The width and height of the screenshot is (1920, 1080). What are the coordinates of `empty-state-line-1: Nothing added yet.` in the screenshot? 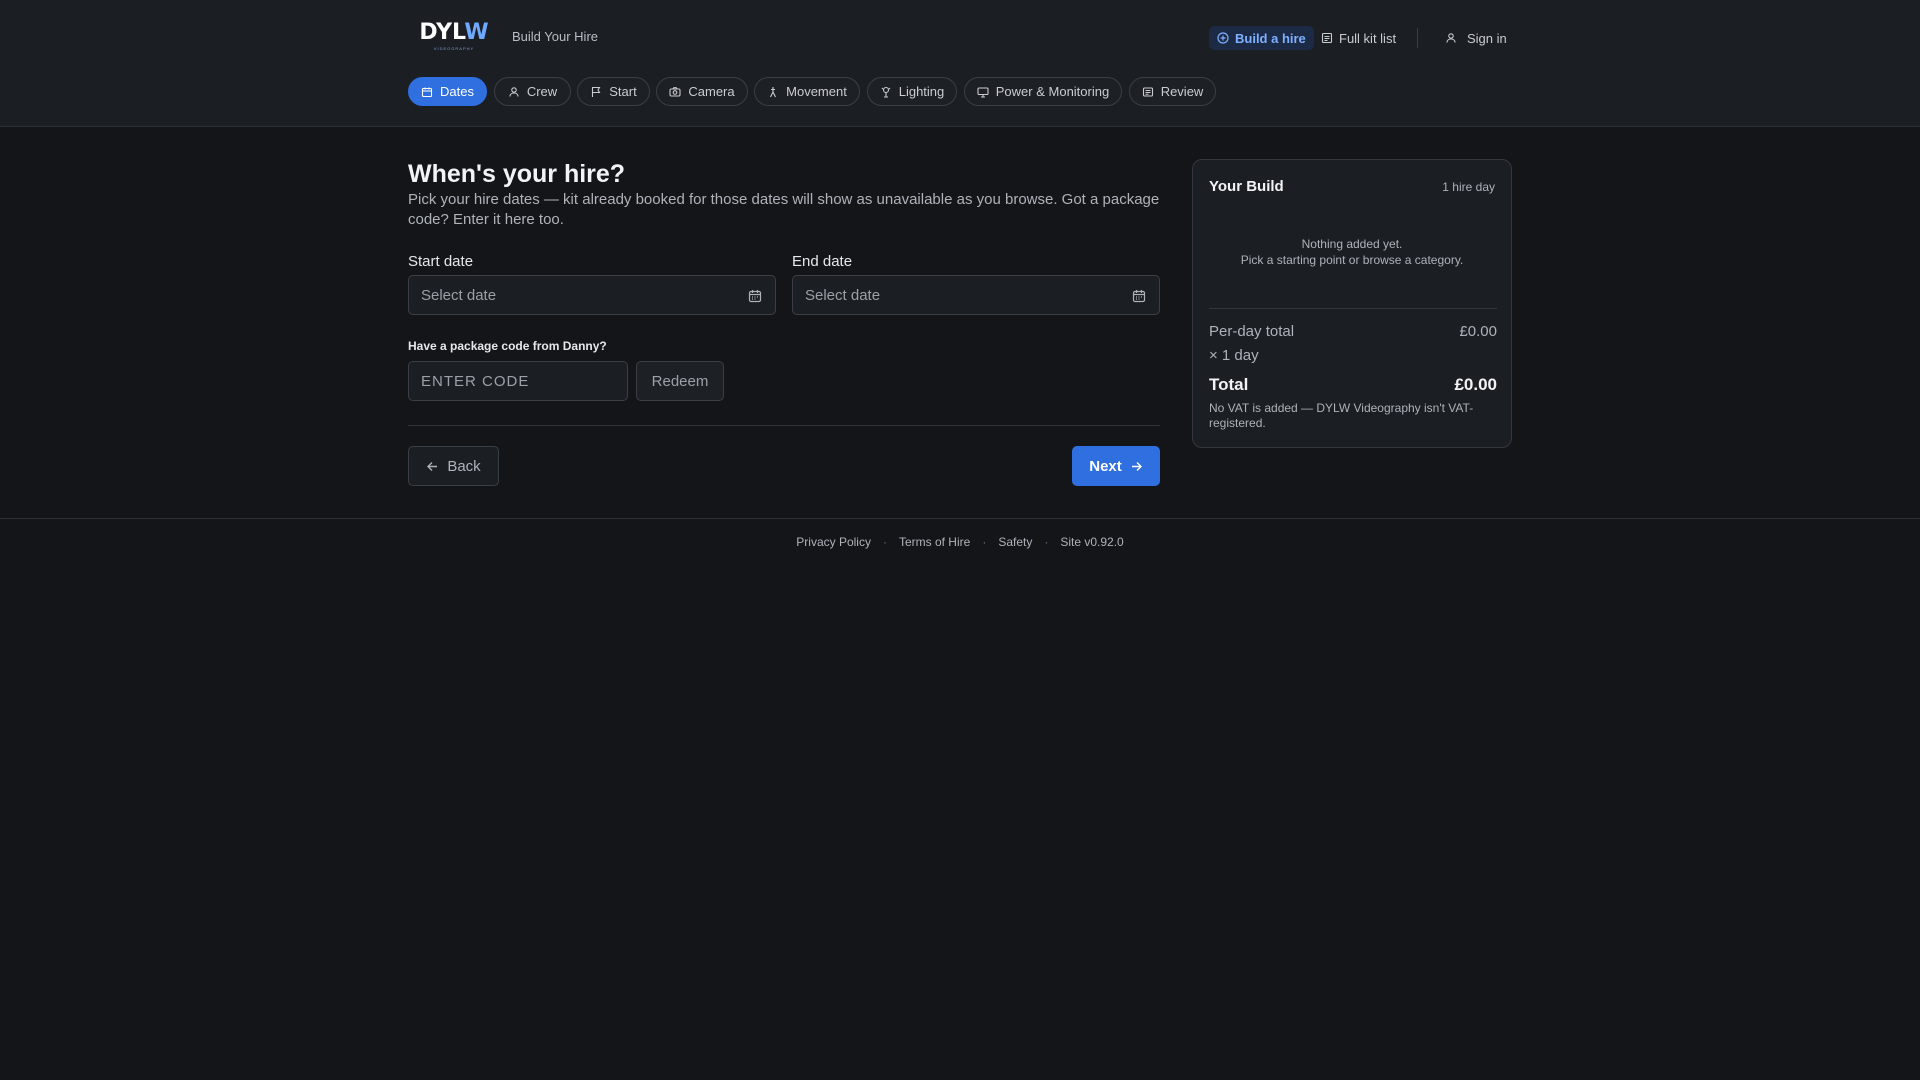 It's located at (1352, 244).